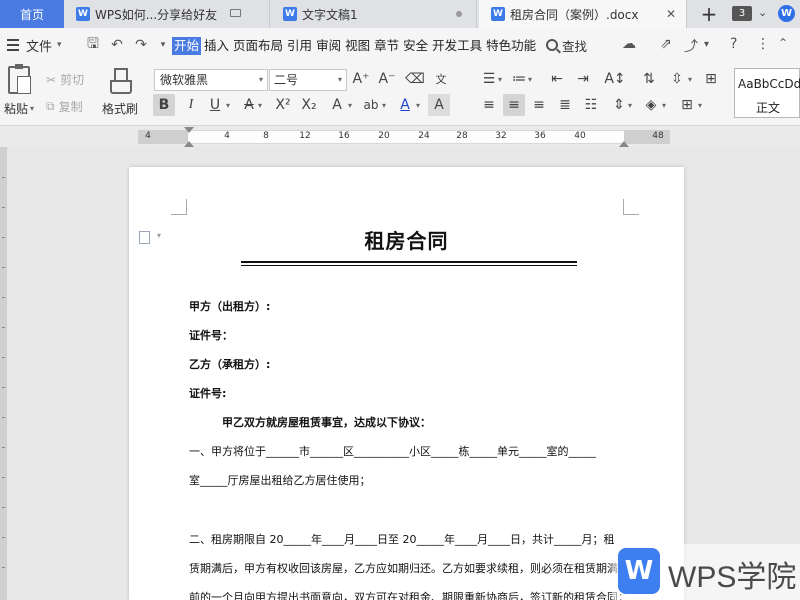 This screenshot has height=600, width=800. Describe the element at coordinates (629, 44) in the screenshot. I see `cloud-sync-icon: ☁` at that location.